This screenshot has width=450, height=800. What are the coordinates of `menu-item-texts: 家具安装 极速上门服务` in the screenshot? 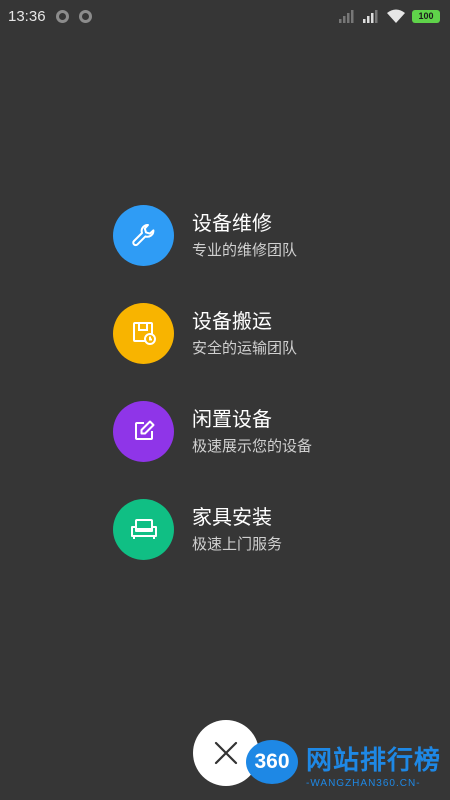 It's located at (237, 529).